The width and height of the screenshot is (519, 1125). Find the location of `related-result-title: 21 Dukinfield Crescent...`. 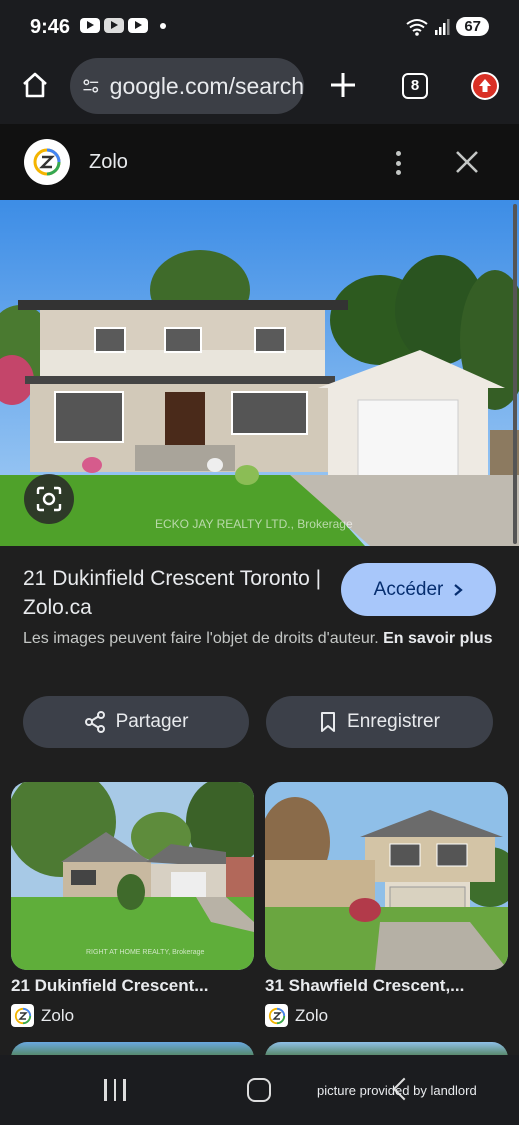

related-result-title: 21 Dukinfield Crescent... is located at coordinates (132, 986).